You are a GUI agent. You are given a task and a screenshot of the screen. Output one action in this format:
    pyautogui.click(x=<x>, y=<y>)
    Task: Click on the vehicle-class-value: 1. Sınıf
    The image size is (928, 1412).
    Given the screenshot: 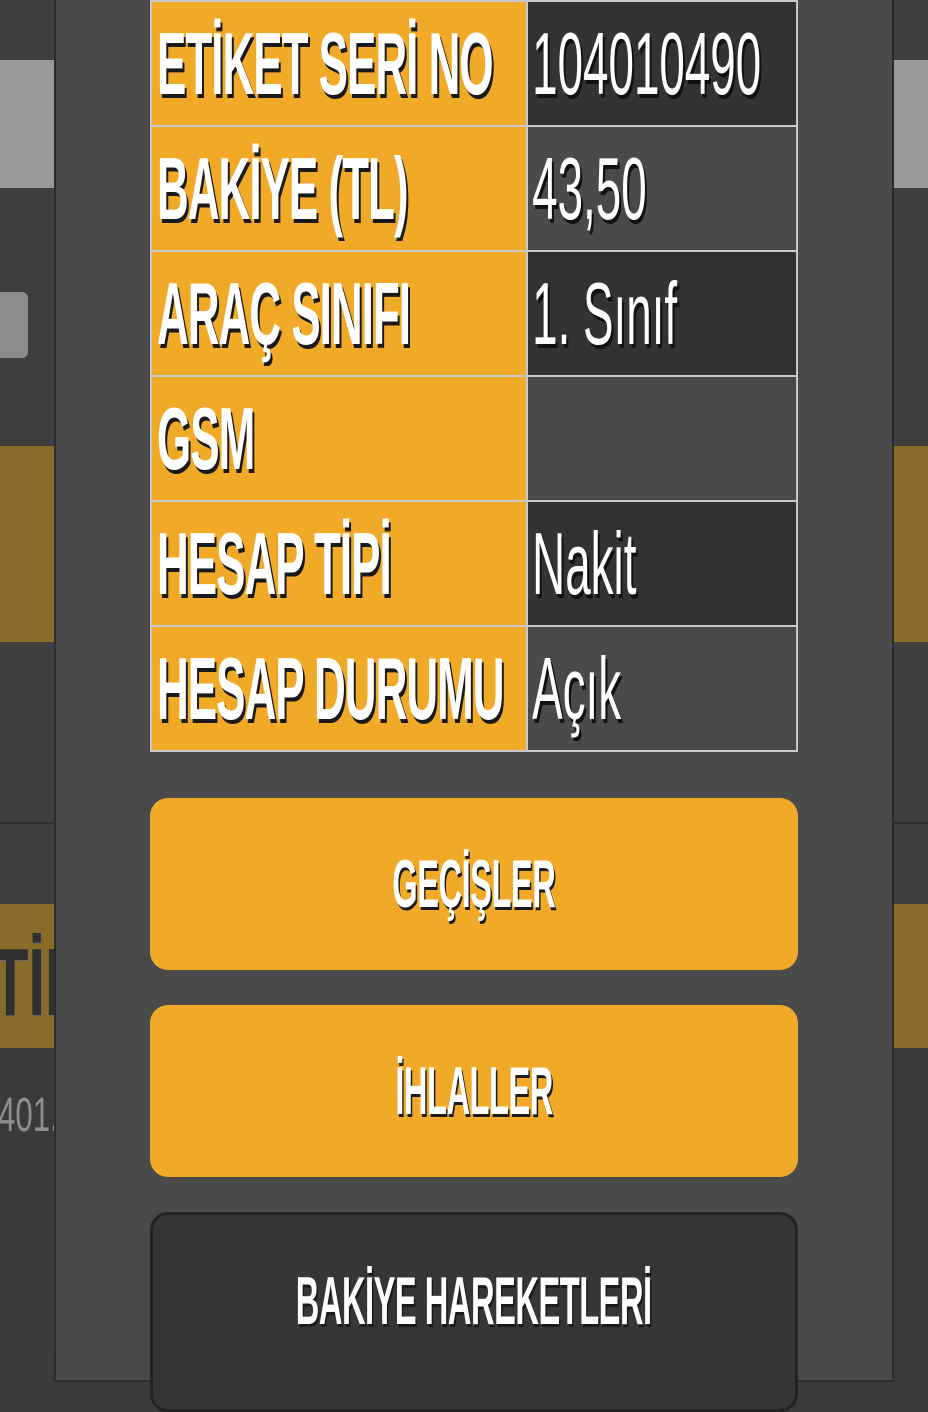 What is the action you would take?
    pyautogui.click(x=605, y=313)
    